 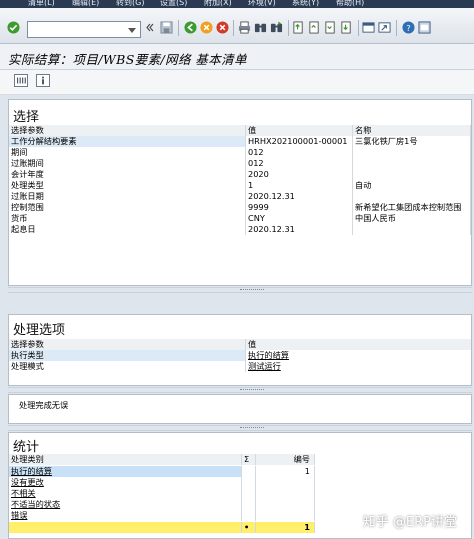 I want to click on page-title: 实际结算：项目/WBS要素/网络 基本清单, so click(x=127, y=59).